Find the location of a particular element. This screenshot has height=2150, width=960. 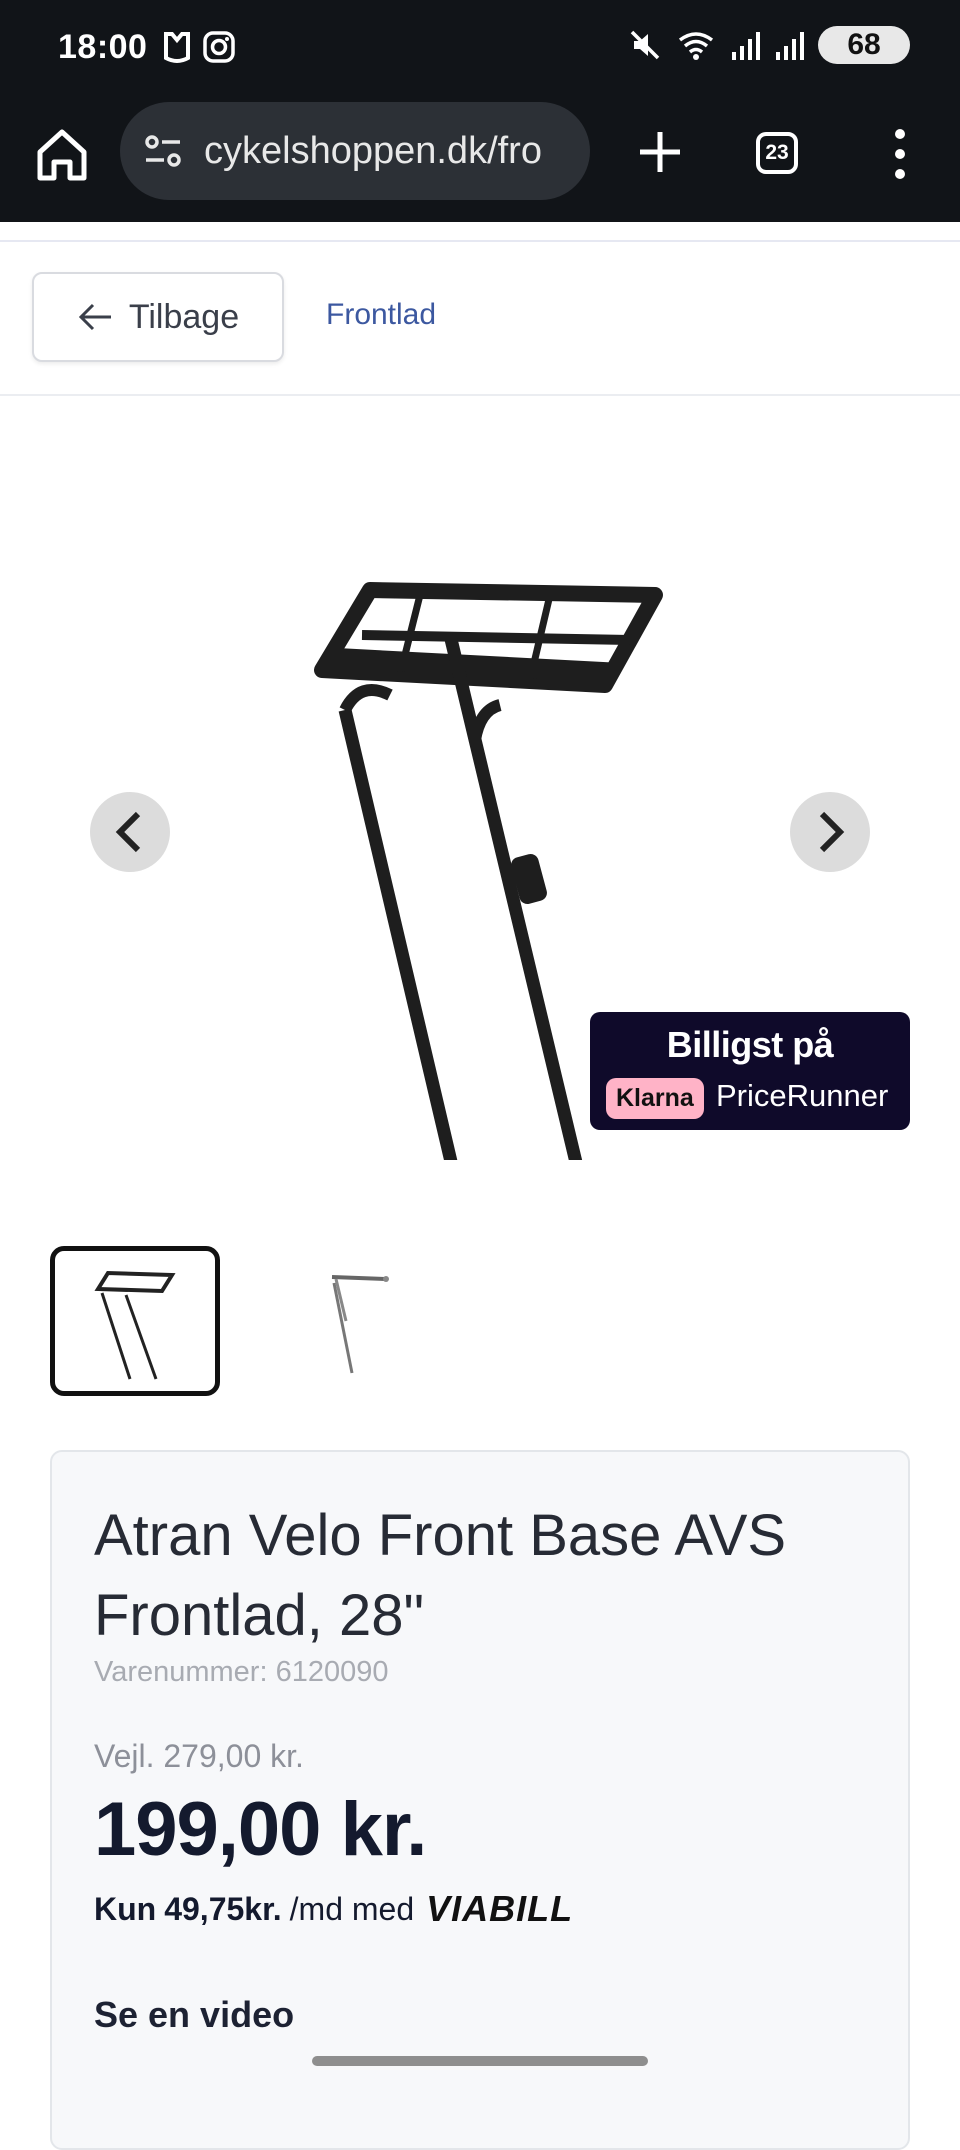

more-menu-icon is located at coordinates (900, 154).